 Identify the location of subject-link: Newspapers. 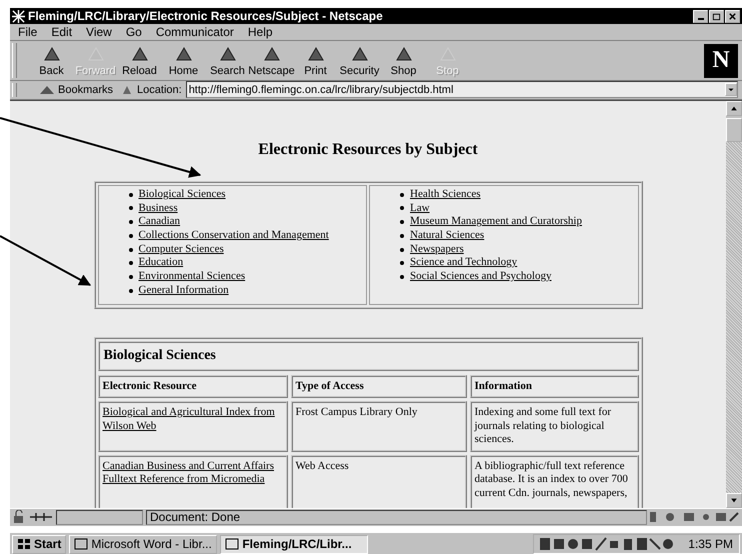
(437, 249).